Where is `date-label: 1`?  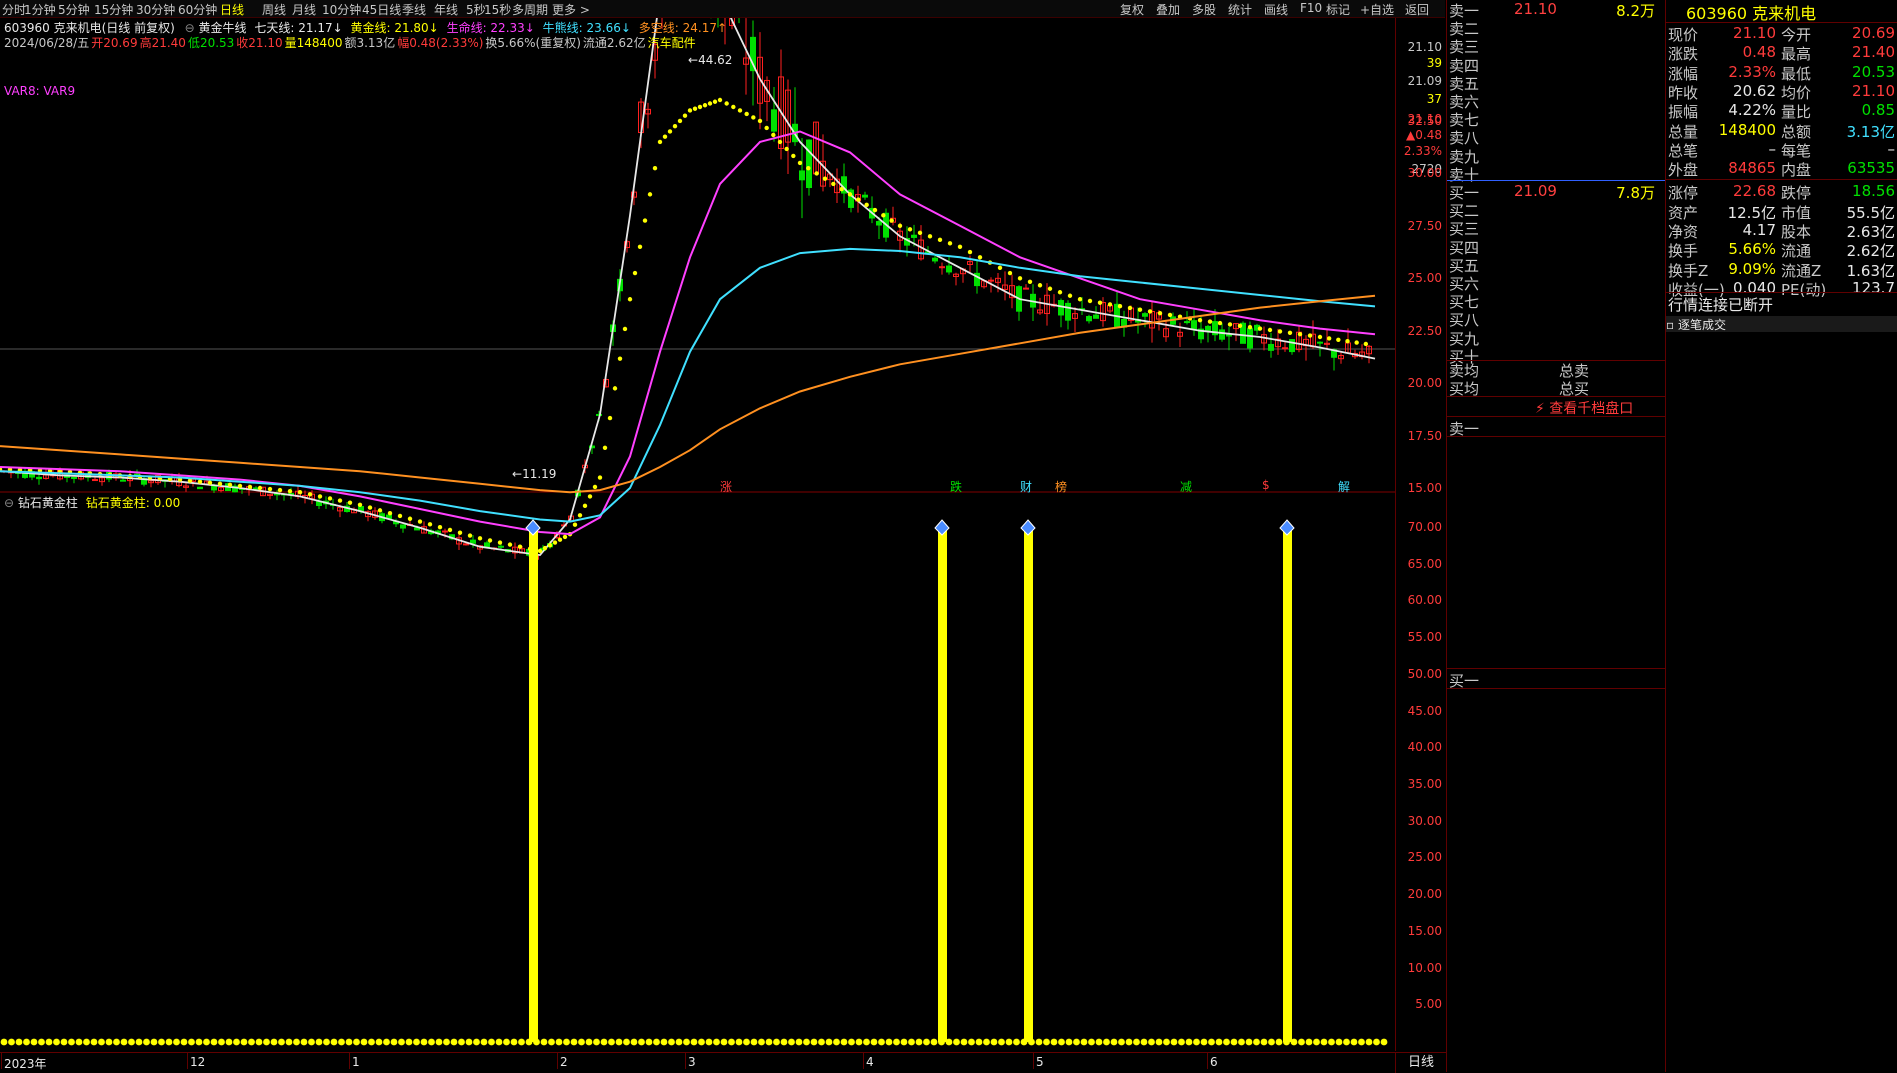 date-label: 1 is located at coordinates (356, 1062).